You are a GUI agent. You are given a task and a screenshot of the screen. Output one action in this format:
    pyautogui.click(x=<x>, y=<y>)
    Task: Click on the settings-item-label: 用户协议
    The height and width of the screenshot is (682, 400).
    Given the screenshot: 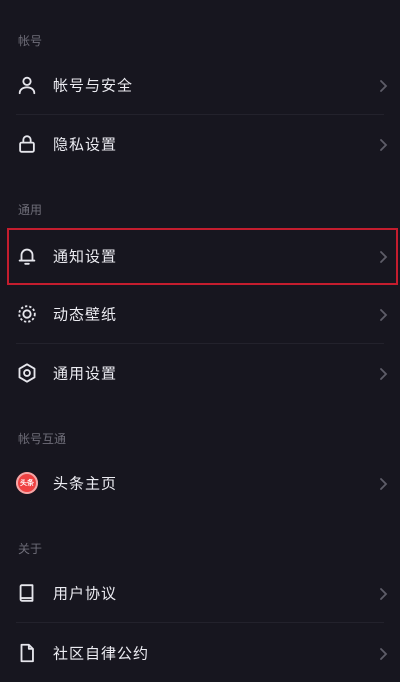 What is the action you would take?
    pyautogui.click(x=85, y=593)
    